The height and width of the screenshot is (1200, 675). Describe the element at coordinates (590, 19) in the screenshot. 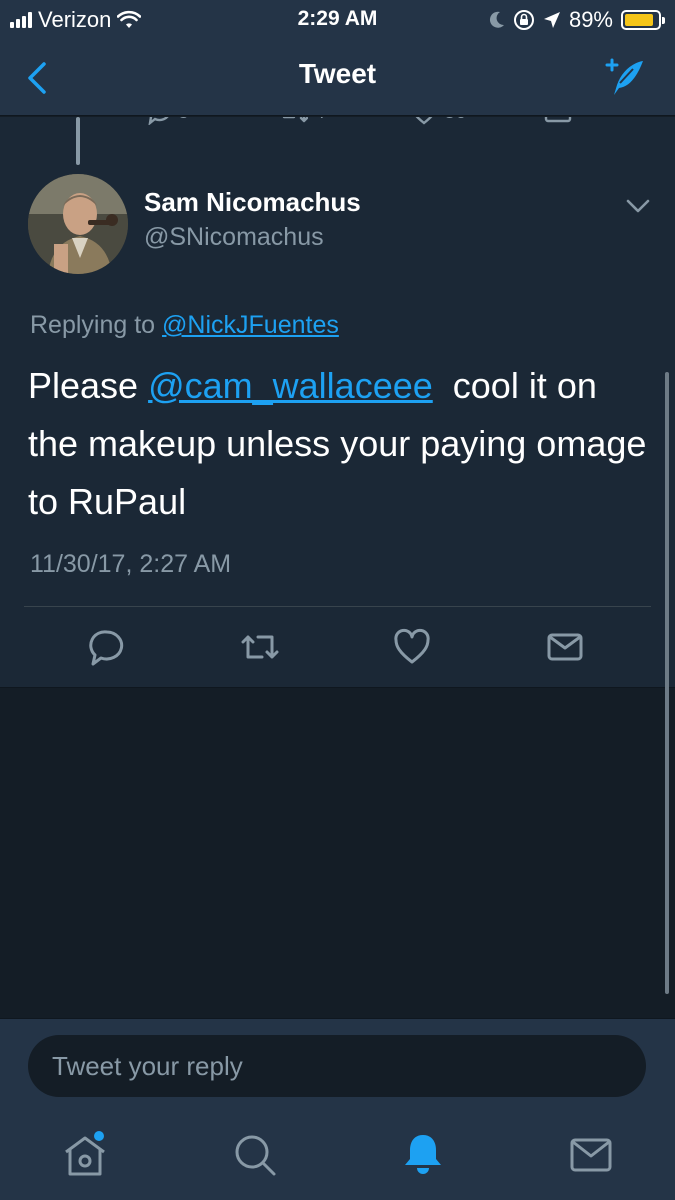

I see `battery-percent: 89%` at that location.